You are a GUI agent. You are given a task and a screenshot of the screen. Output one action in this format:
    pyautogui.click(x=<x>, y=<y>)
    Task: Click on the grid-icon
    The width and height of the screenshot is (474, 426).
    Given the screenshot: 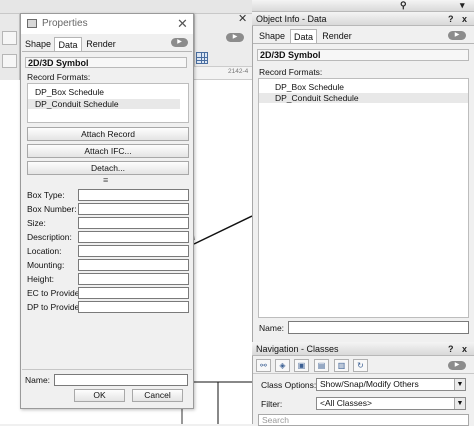 What is the action you would take?
    pyautogui.click(x=202, y=58)
    